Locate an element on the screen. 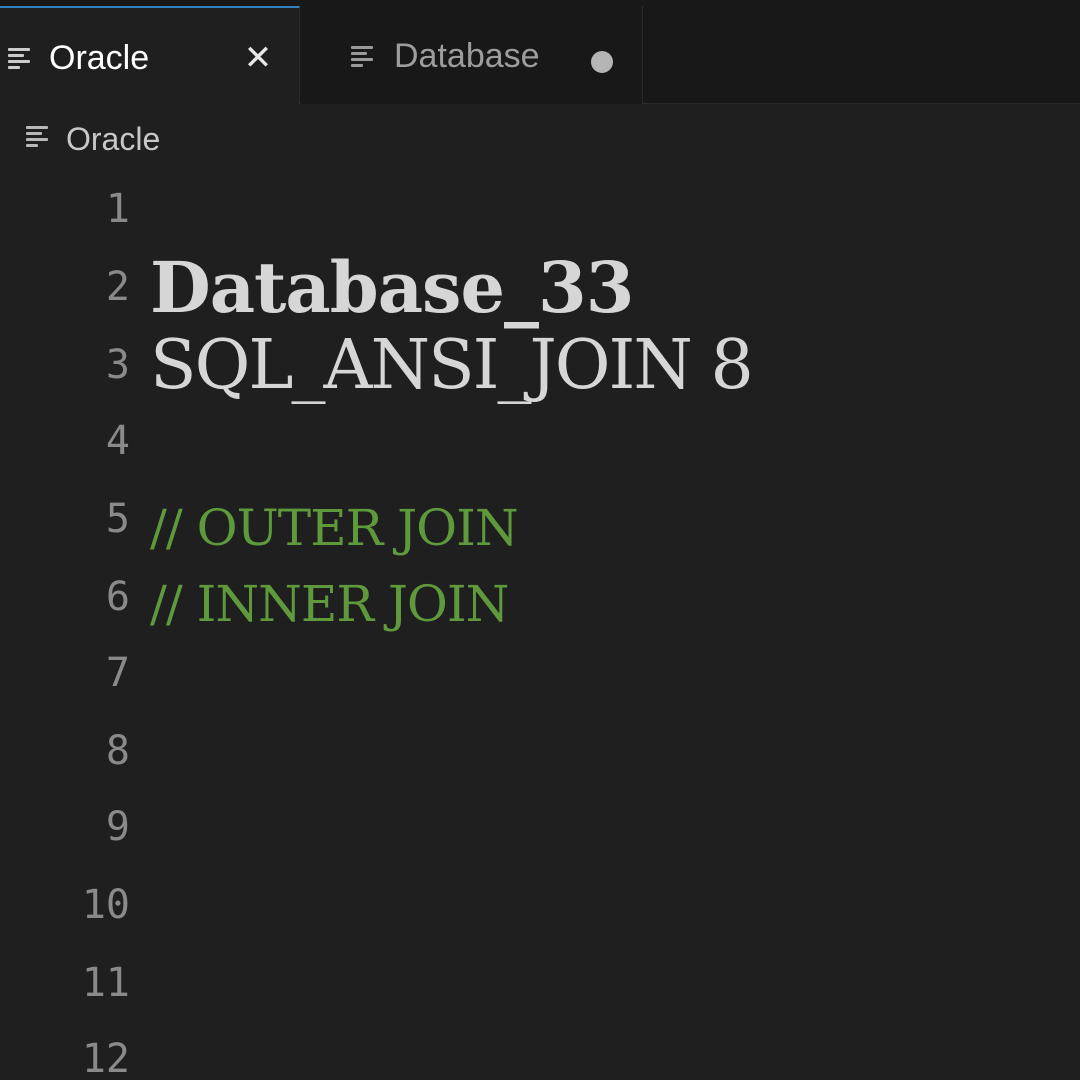 The height and width of the screenshot is (1080, 1080). line-number: 7 is located at coordinates (117, 673).